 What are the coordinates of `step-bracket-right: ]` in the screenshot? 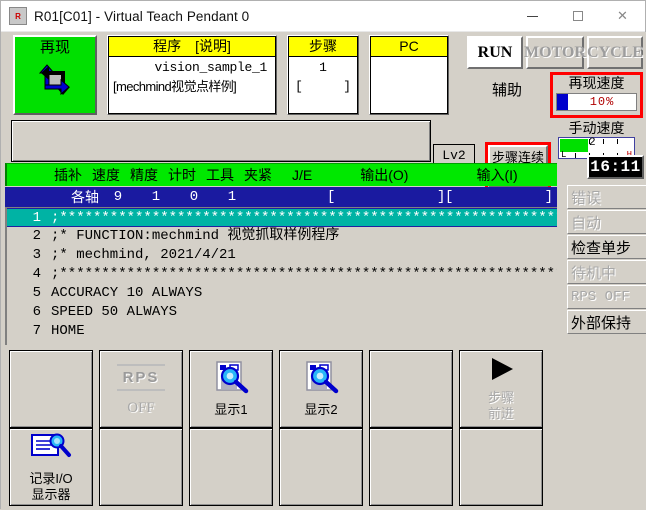 It's located at (347, 86).